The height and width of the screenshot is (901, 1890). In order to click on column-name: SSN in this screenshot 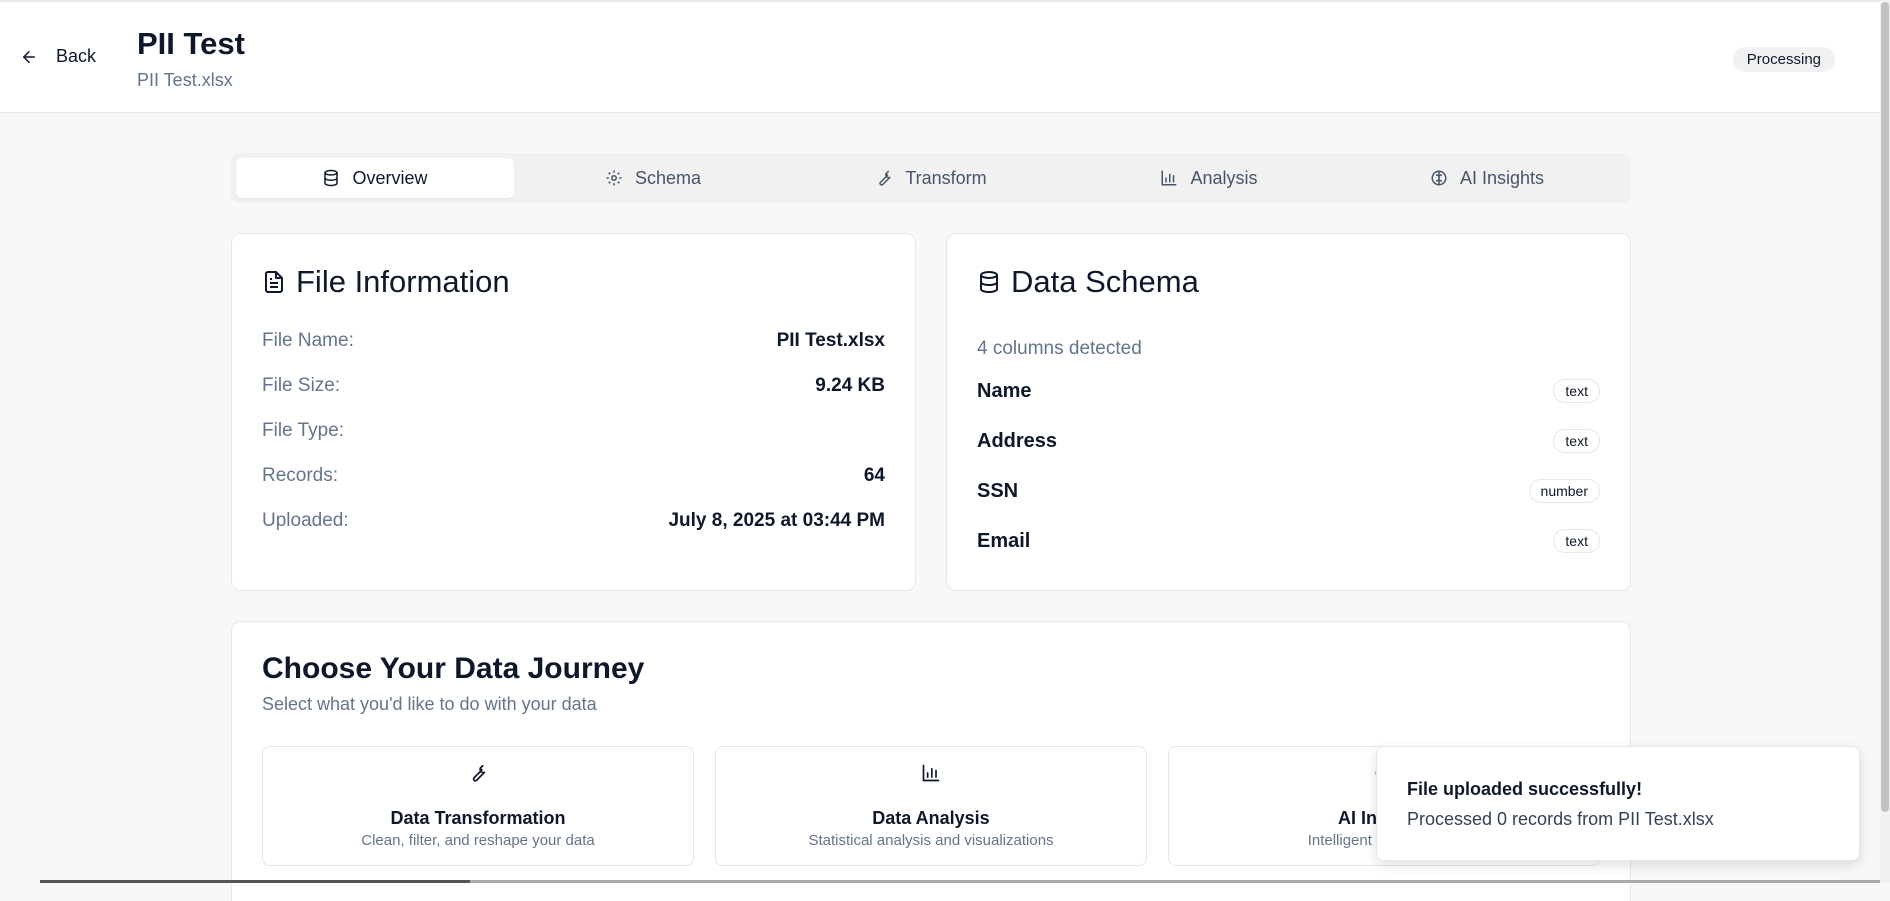, I will do `click(998, 490)`.